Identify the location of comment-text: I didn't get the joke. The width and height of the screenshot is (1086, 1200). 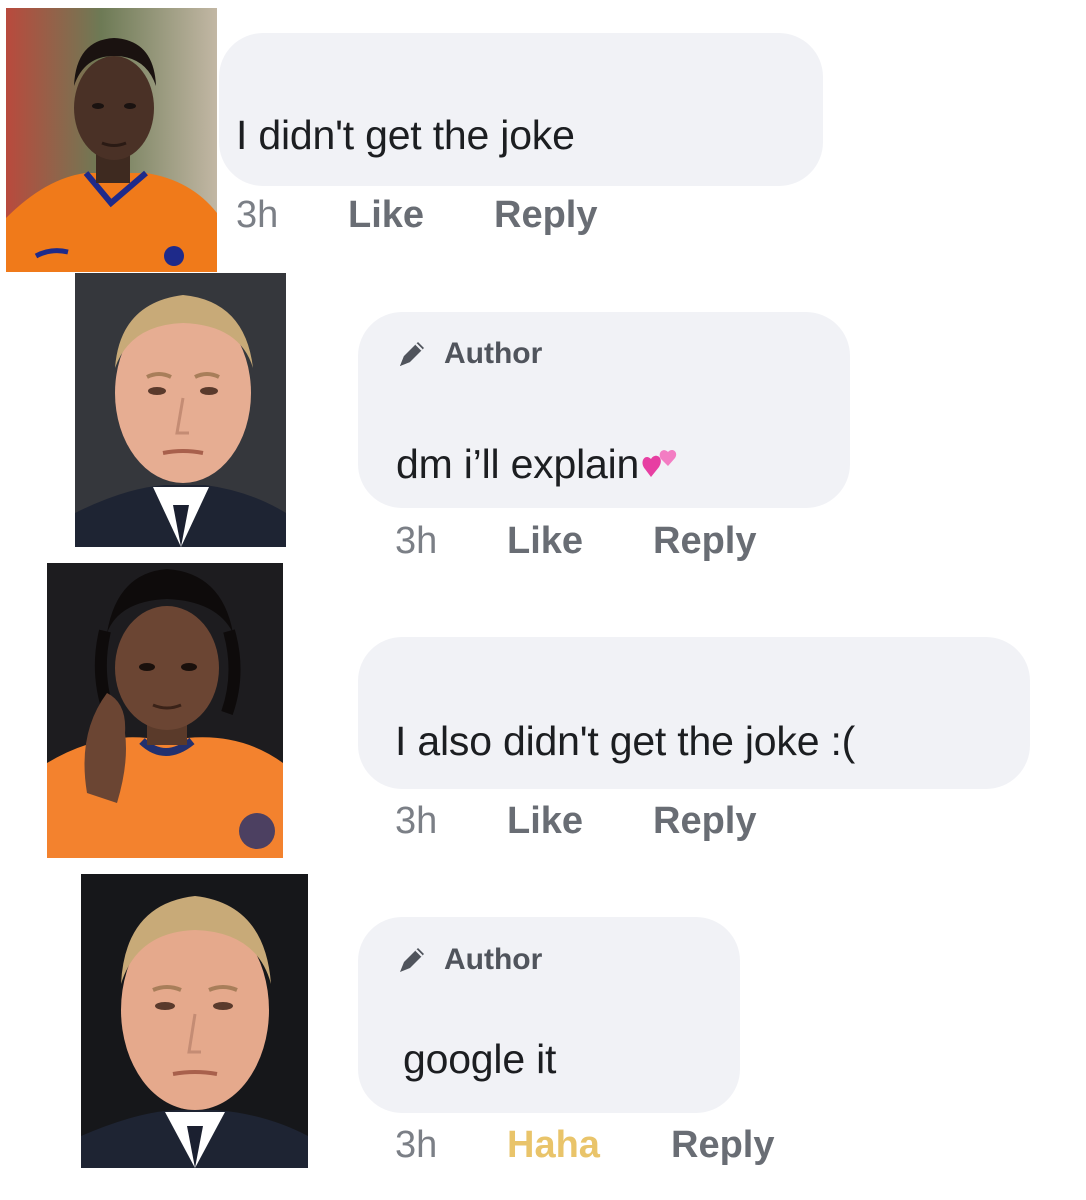
(405, 135).